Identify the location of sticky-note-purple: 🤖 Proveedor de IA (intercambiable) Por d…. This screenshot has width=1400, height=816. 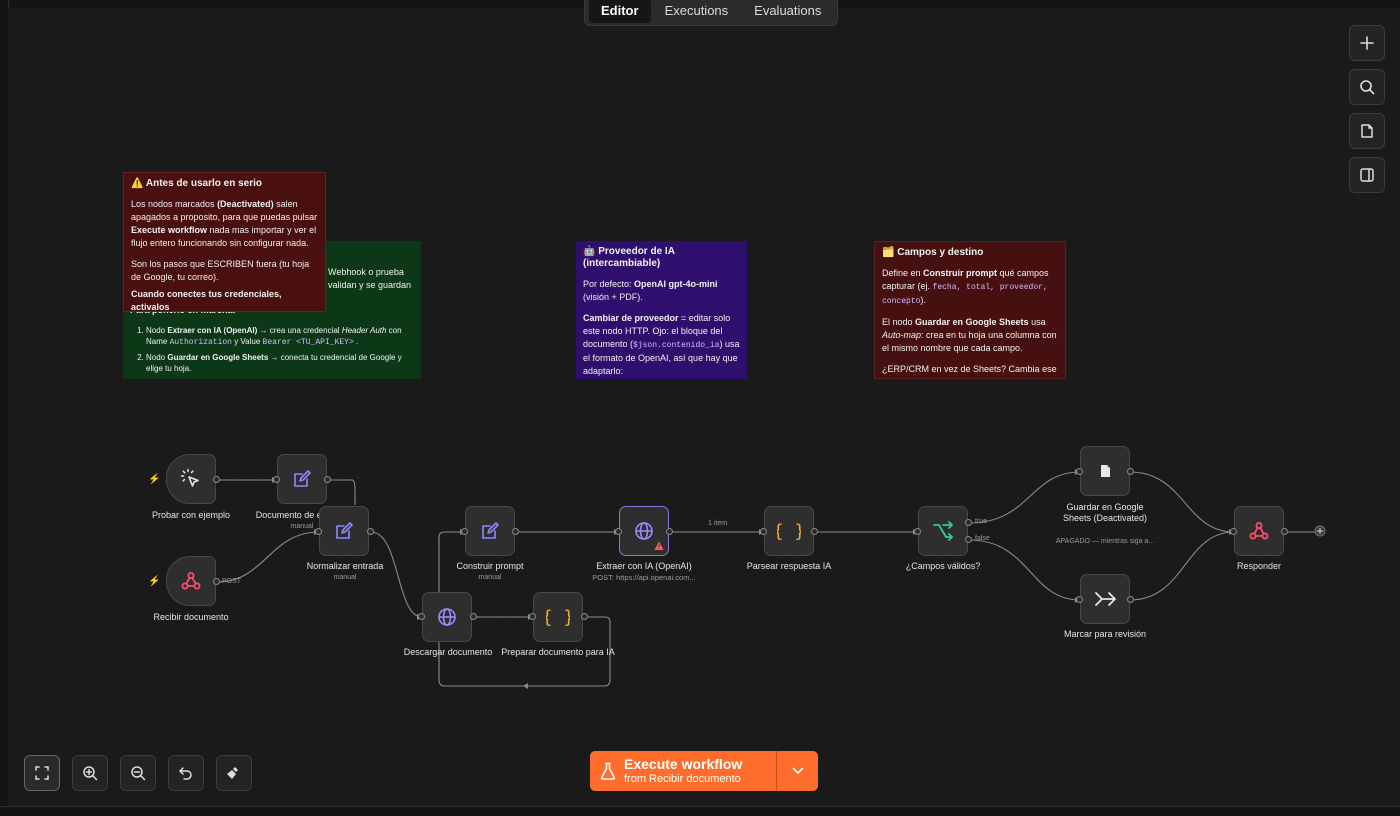
(661, 310).